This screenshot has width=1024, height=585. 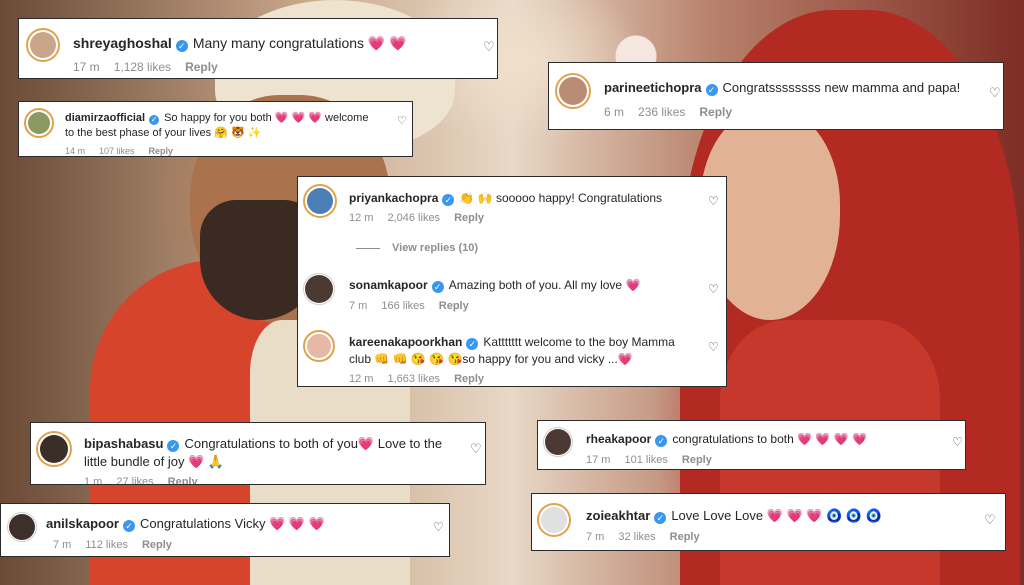 I want to click on comment-username: sonamkapoor, so click(x=388, y=285).